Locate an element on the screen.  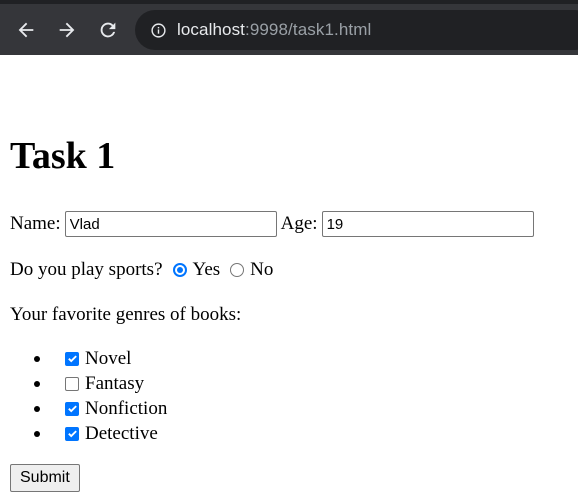
address-bar: localhost:9998/task1.html is located at coordinates (356, 30).